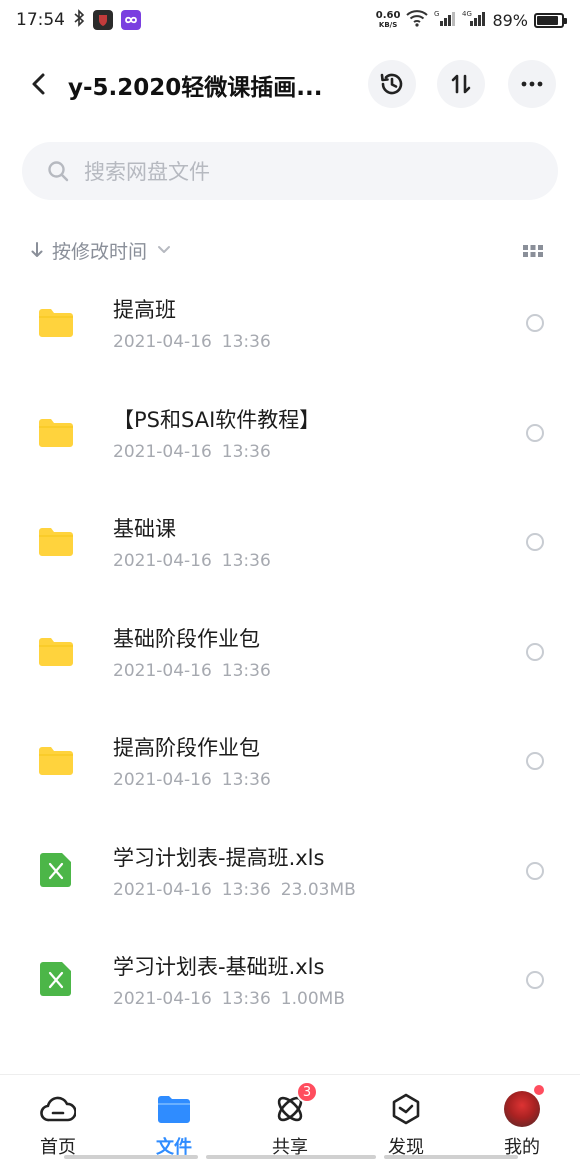 The height and width of the screenshot is (1160, 580). What do you see at coordinates (436, 14) in the screenshot?
I see `svg-text: G` at bounding box center [436, 14].